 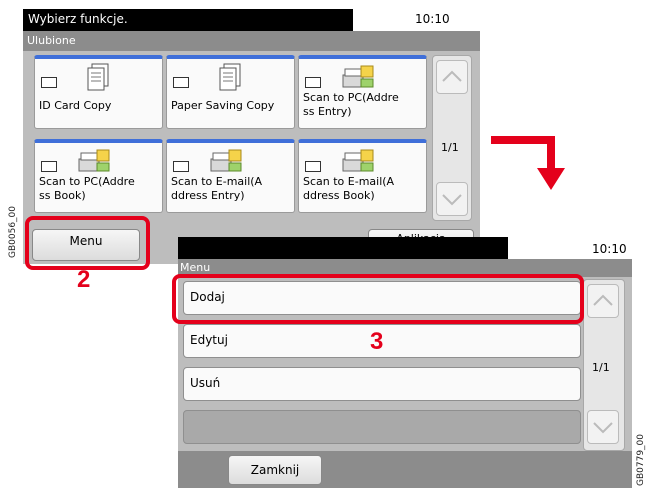 I want to click on close-button-label: Zamknij, so click(x=275, y=470).